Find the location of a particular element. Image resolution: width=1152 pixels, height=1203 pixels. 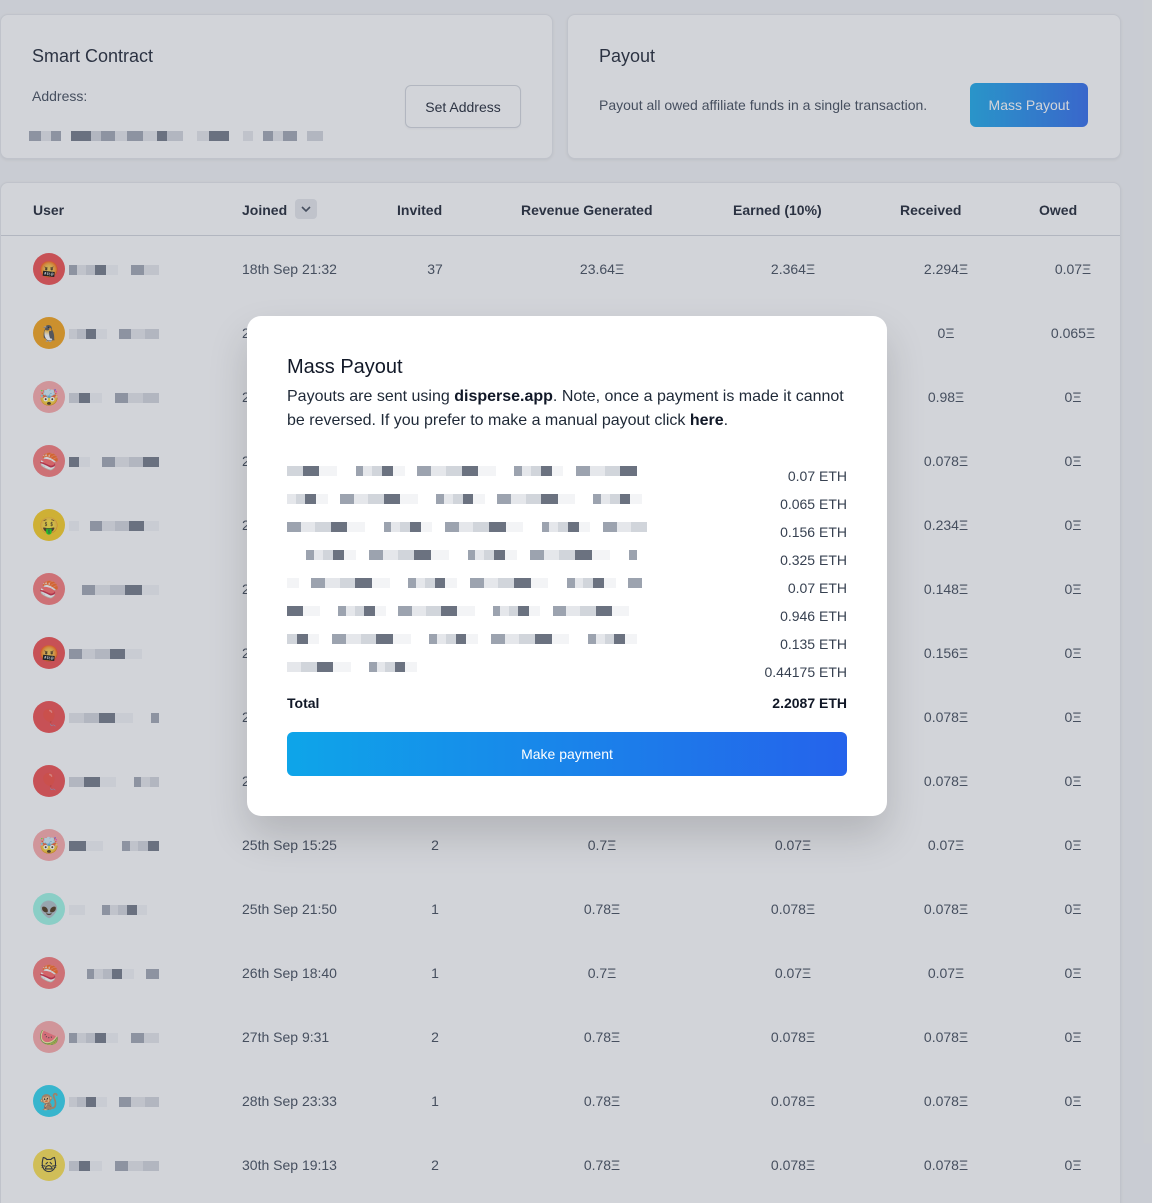

manual-payout-link: here is located at coordinates (707, 420).